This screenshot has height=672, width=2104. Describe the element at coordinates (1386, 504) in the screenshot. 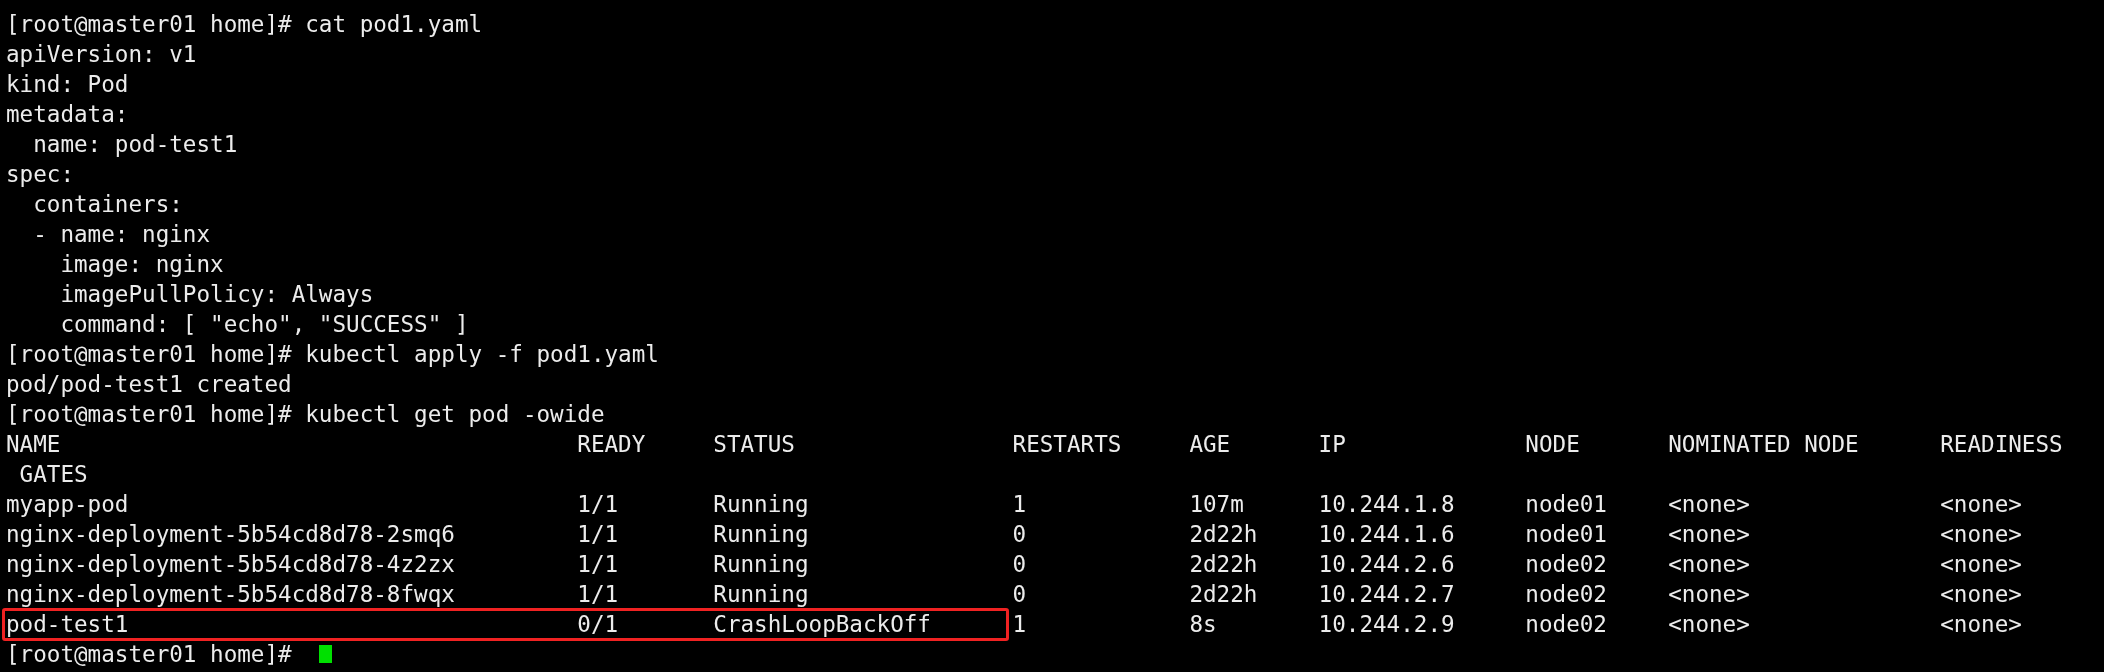

I see `table-cell: 10.244.1.8` at that location.